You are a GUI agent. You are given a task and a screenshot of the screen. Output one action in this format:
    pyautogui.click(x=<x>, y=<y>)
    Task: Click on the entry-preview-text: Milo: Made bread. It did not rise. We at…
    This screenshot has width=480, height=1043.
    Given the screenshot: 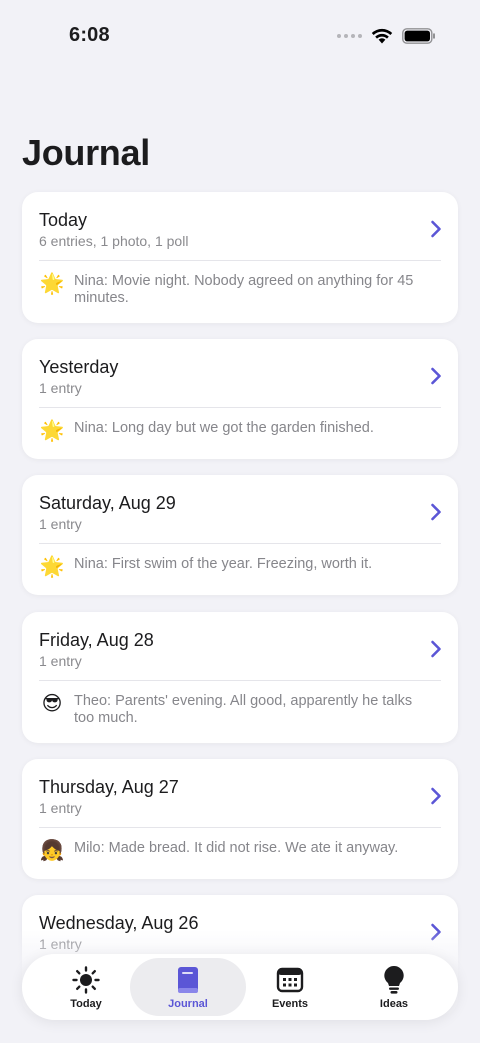 What is the action you would take?
    pyautogui.click(x=236, y=848)
    